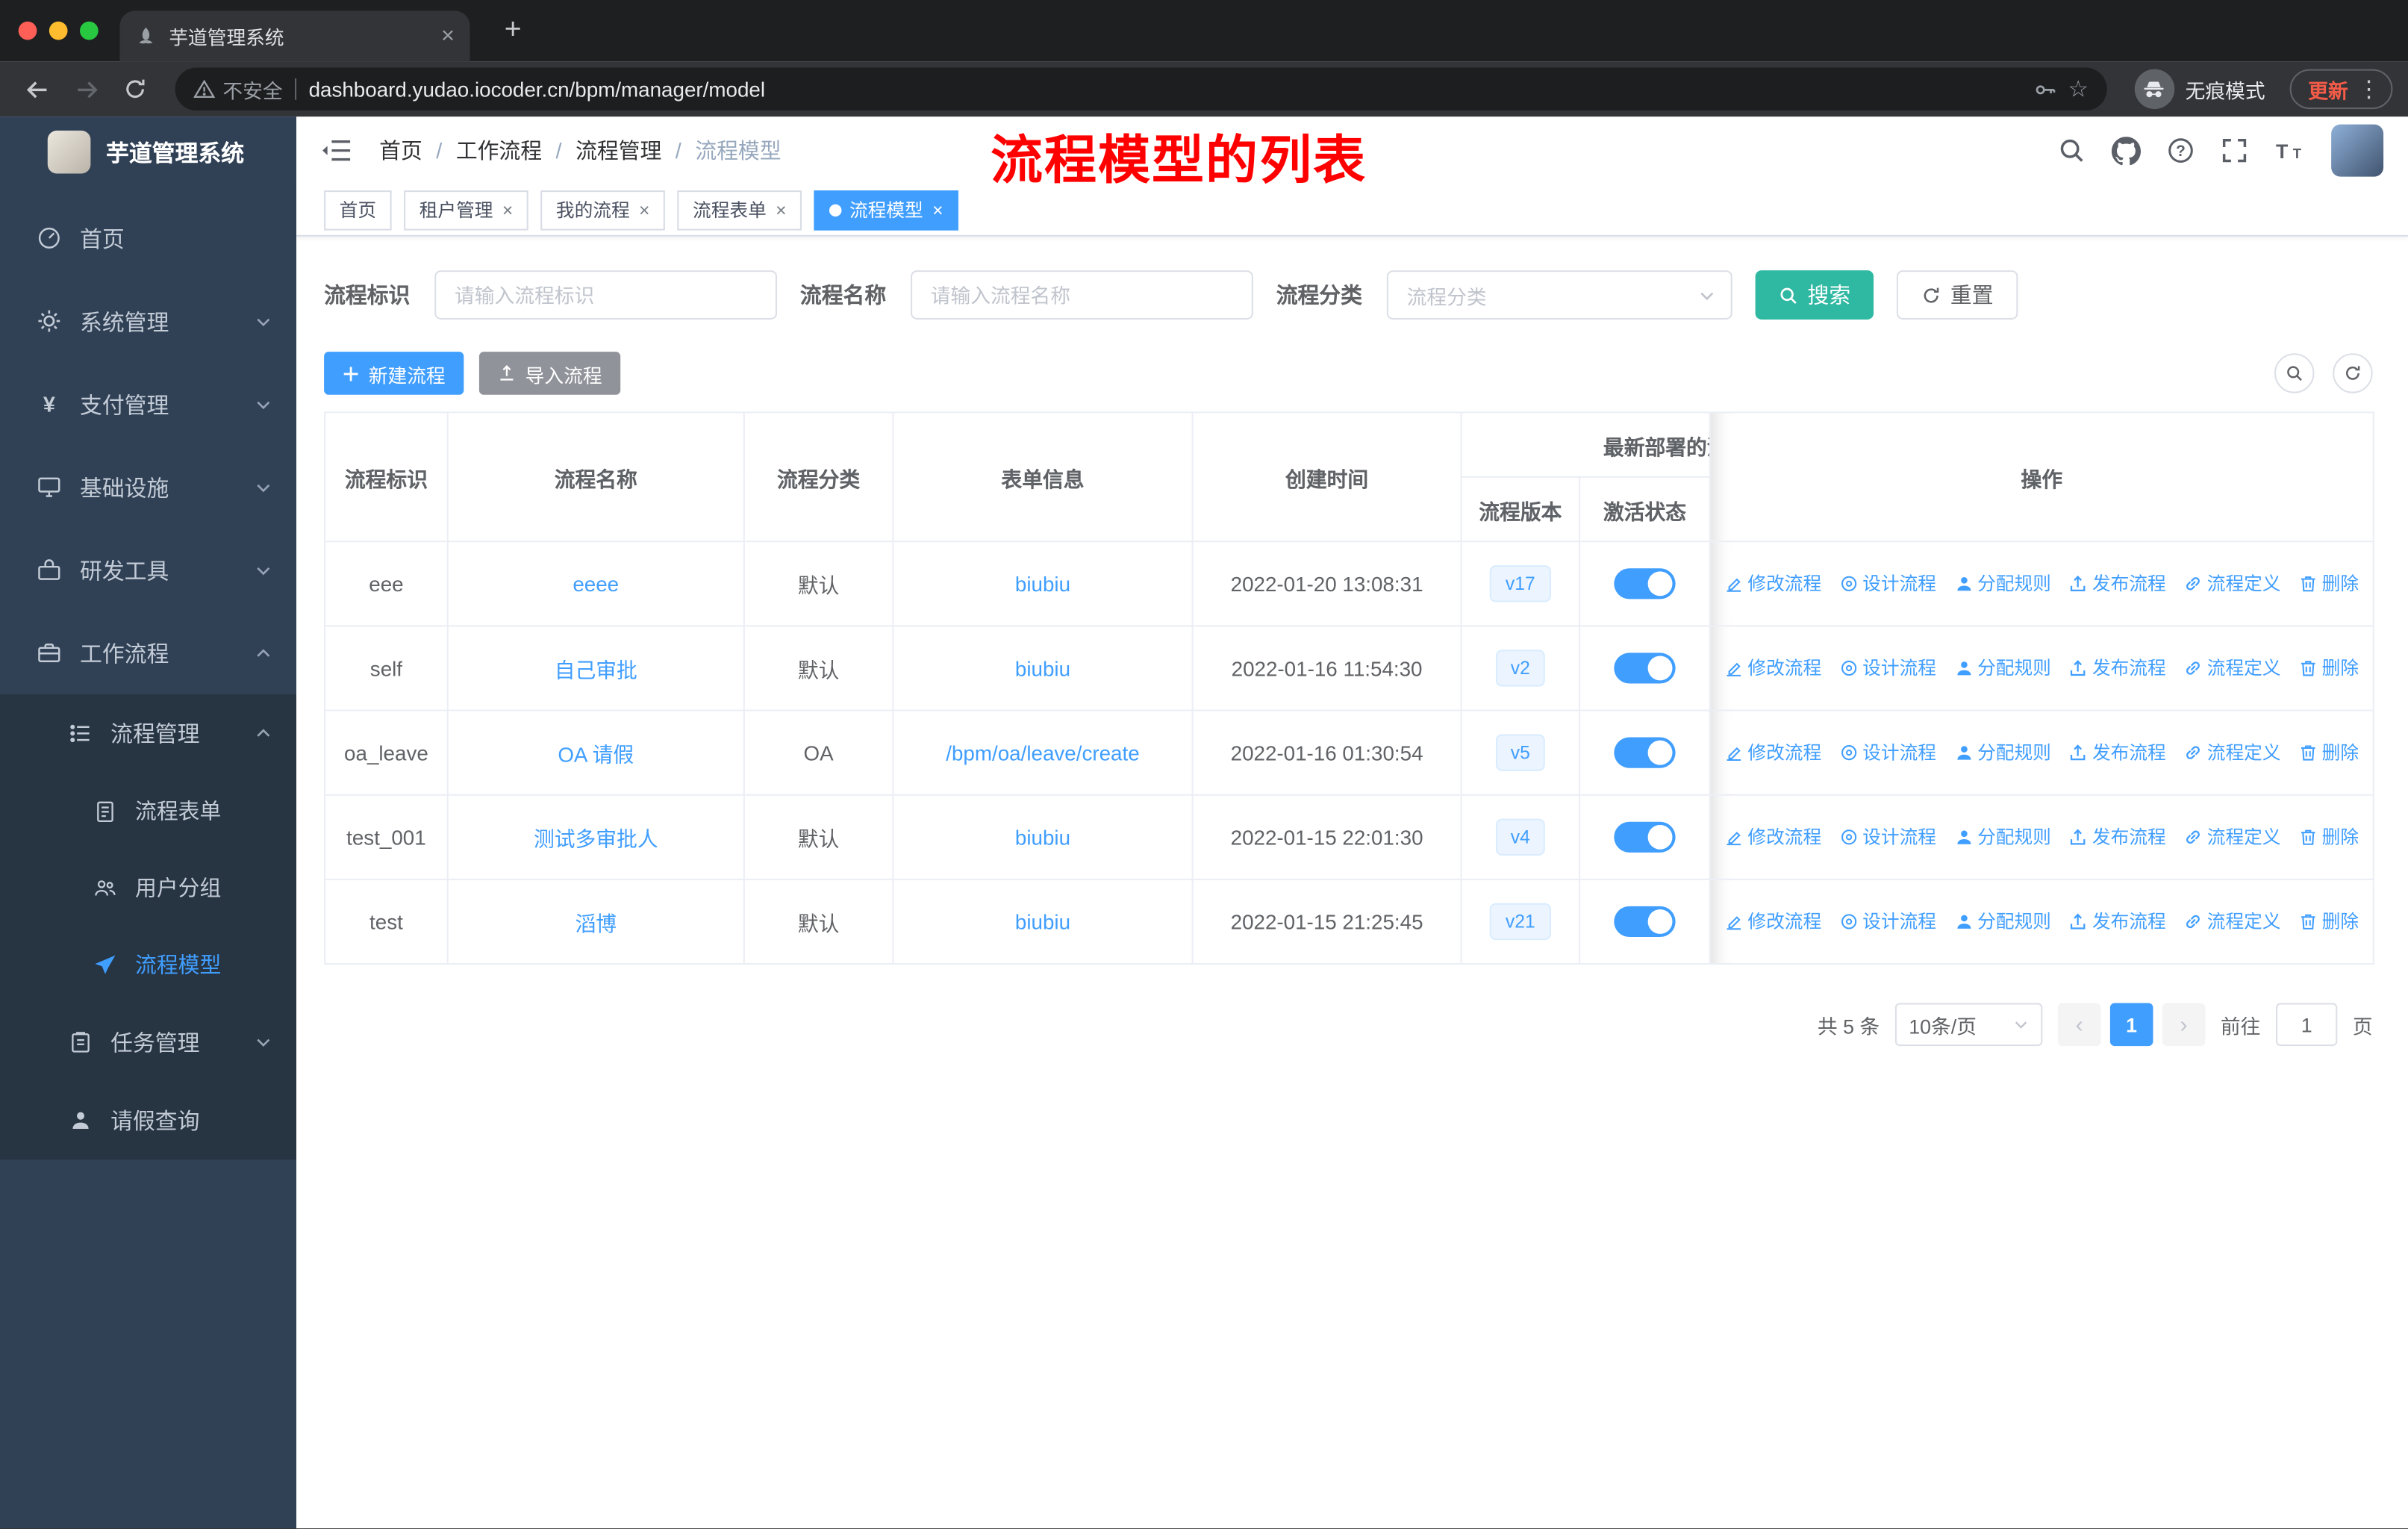 Image resolution: width=2408 pixels, height=1529 pixels. I want to click on user-avatar, so click(2357, 150).